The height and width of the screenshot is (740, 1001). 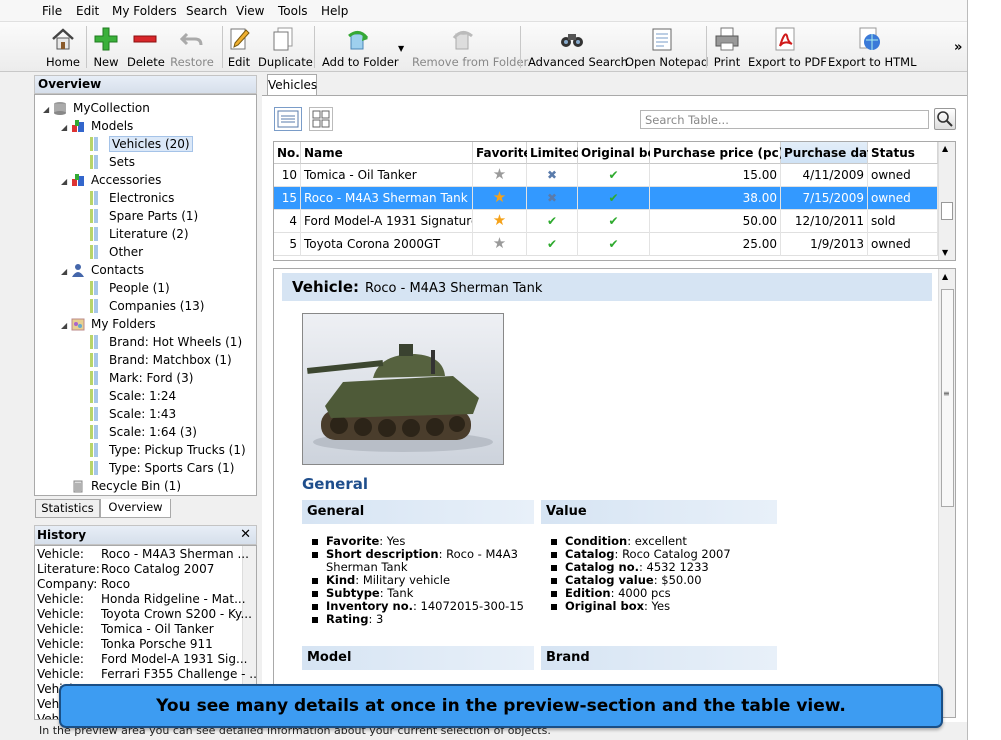 I want to click on cell-date: 12/10/2011, so click(x=824, y=221).